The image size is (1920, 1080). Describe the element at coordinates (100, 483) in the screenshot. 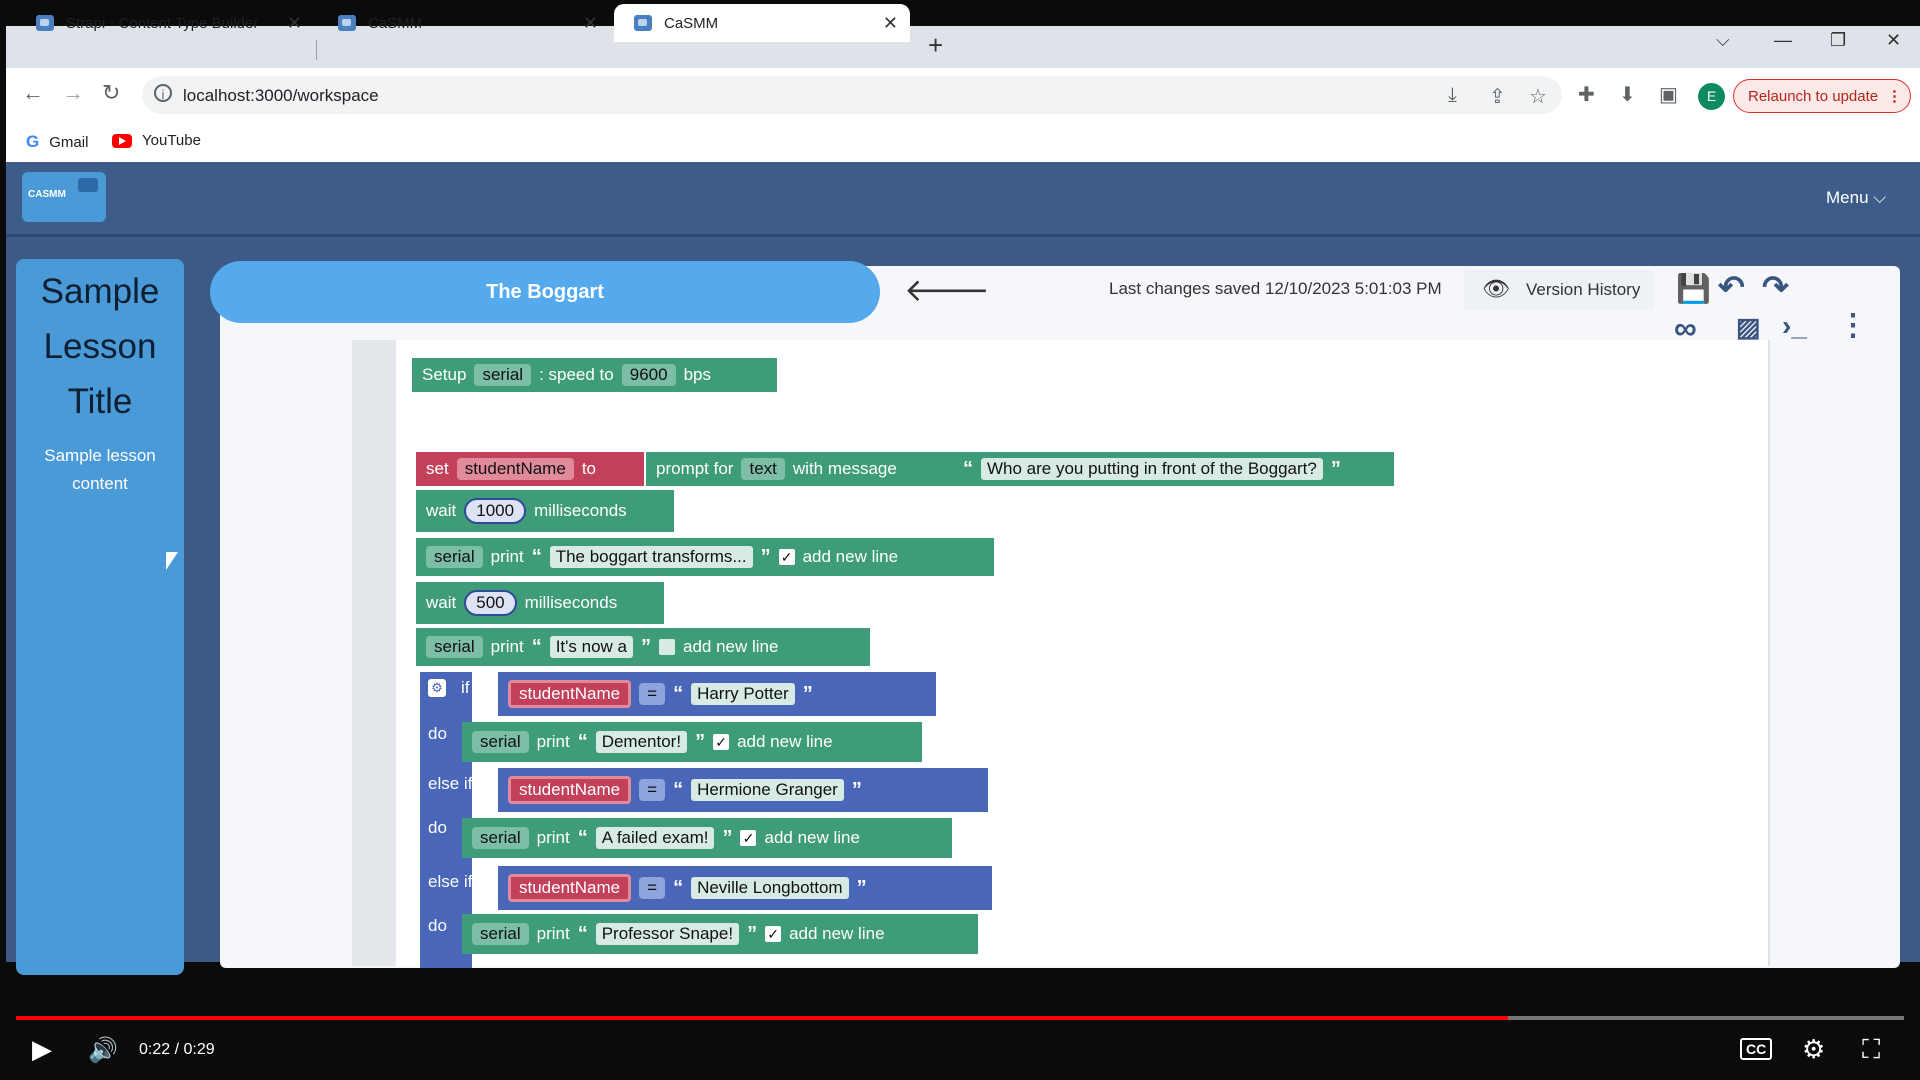

I see `lesson-content-line: content` at that location.